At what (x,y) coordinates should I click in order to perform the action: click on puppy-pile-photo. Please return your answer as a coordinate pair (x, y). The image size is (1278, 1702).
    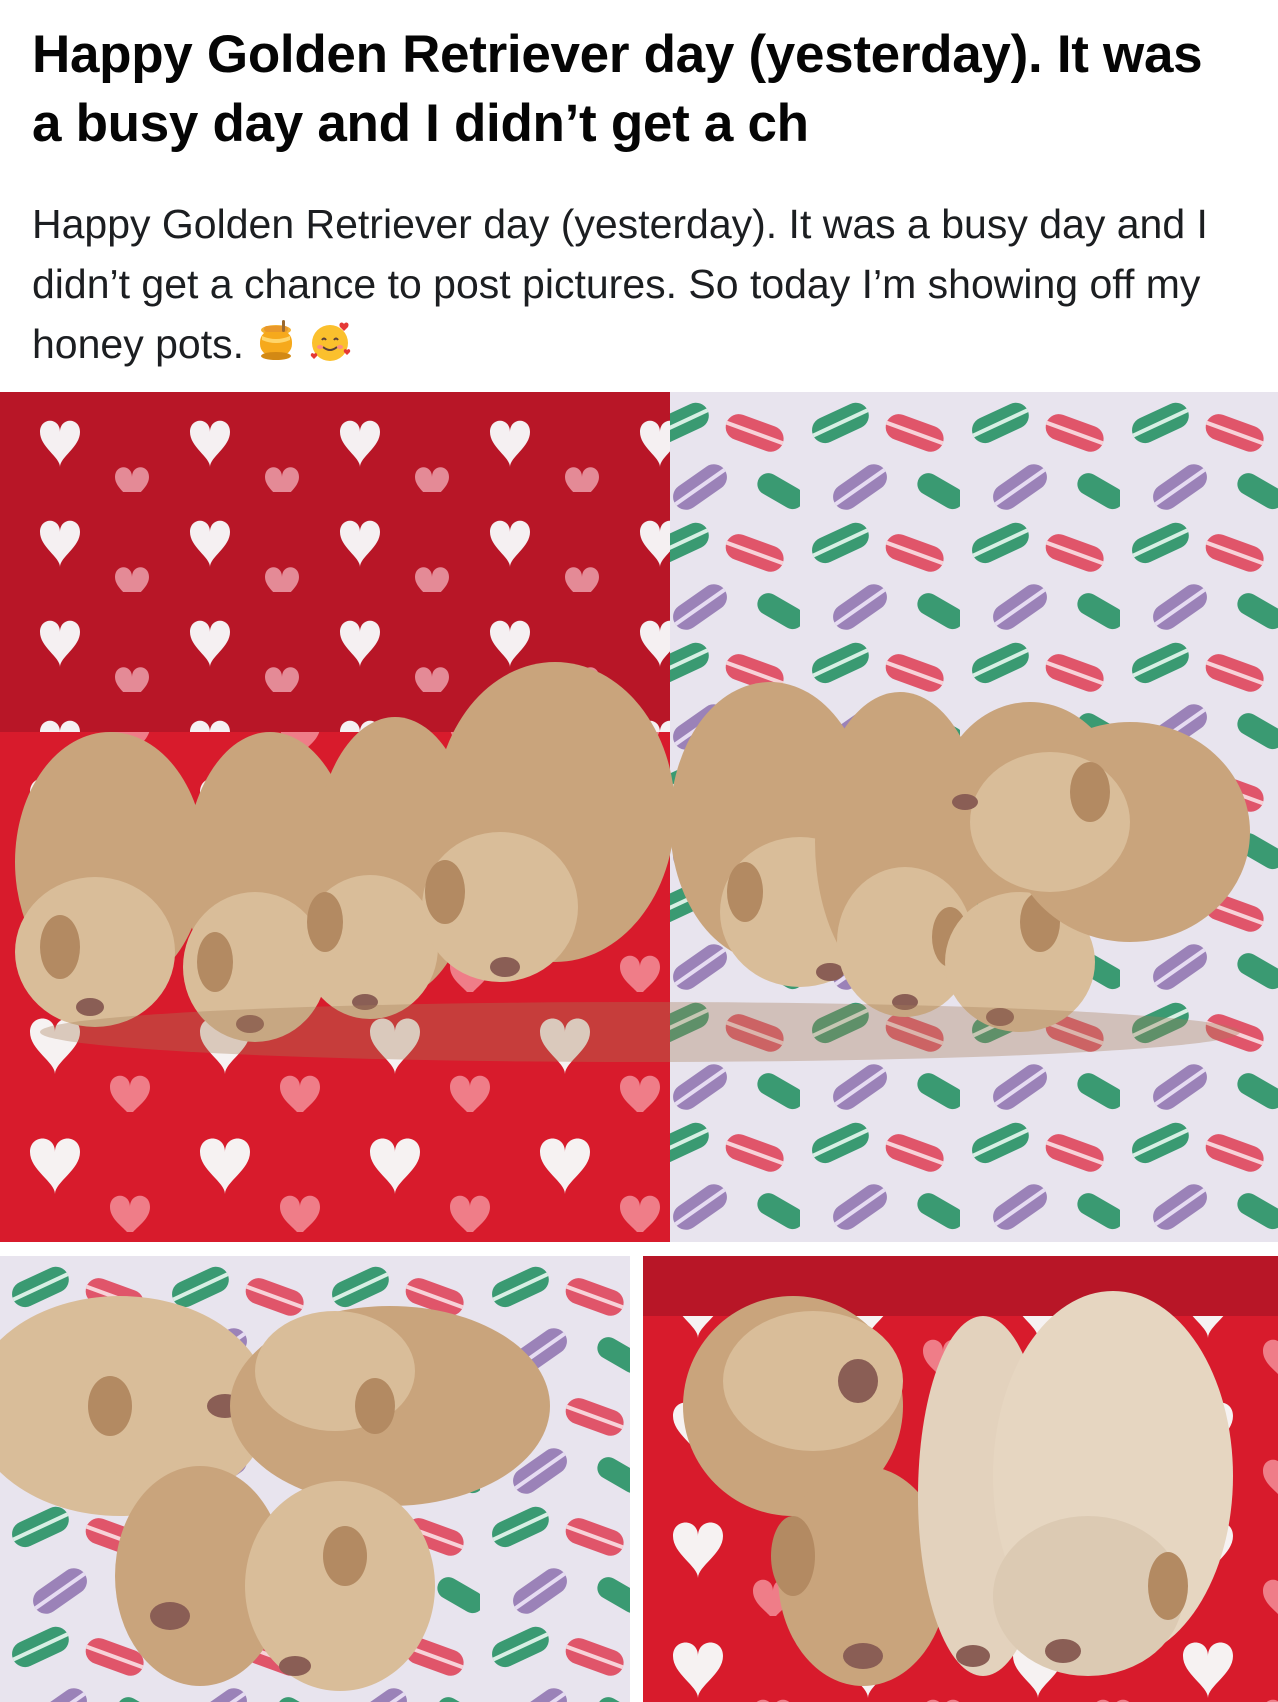
    Looking at the image, I should click on (315, 1479).